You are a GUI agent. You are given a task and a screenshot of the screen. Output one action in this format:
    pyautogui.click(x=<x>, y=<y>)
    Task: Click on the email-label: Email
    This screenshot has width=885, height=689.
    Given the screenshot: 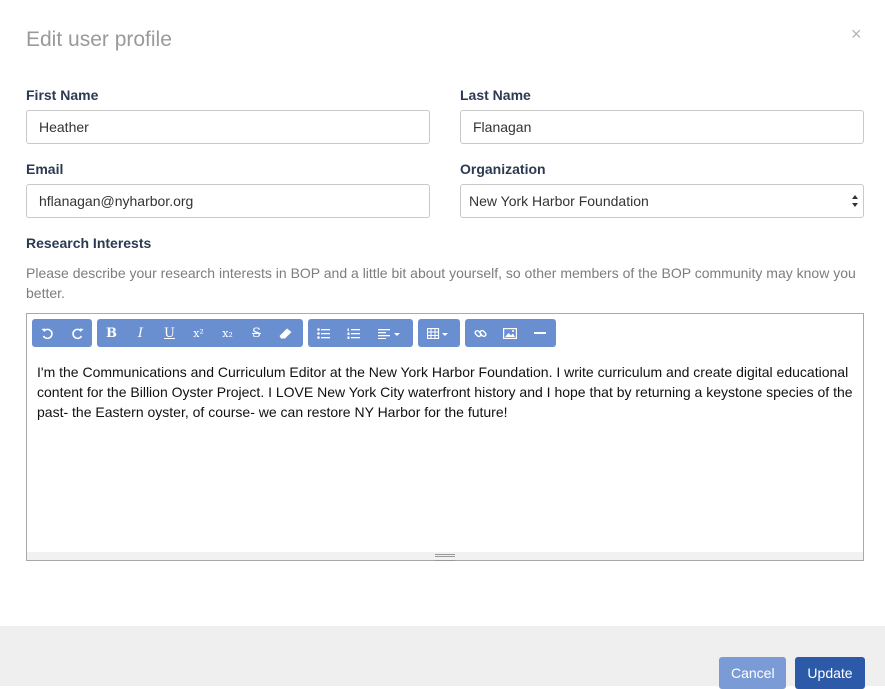 What is the action you would take?
    pyautogui.click(x=45, y=169)
    